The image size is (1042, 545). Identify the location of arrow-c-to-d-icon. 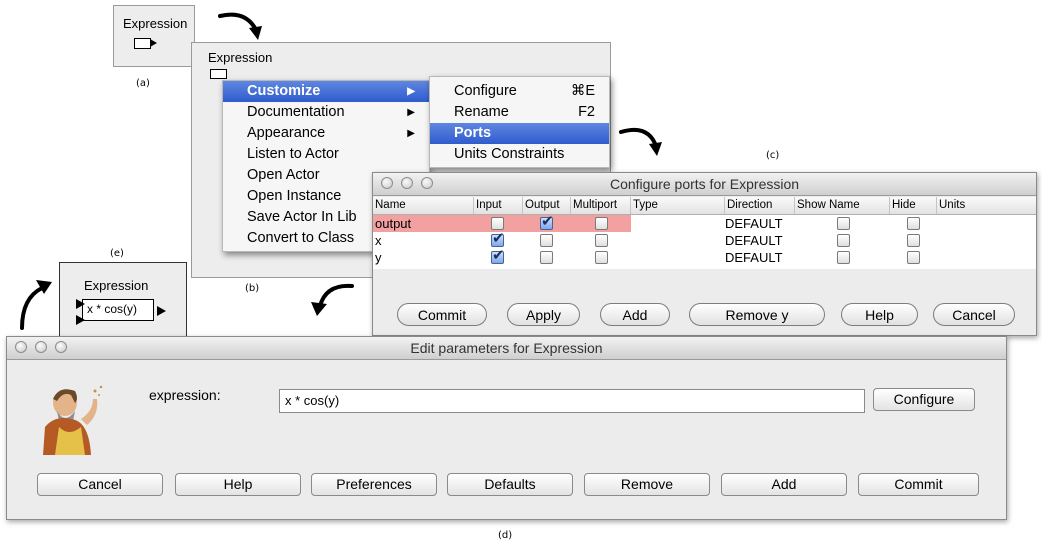
(332, 299).